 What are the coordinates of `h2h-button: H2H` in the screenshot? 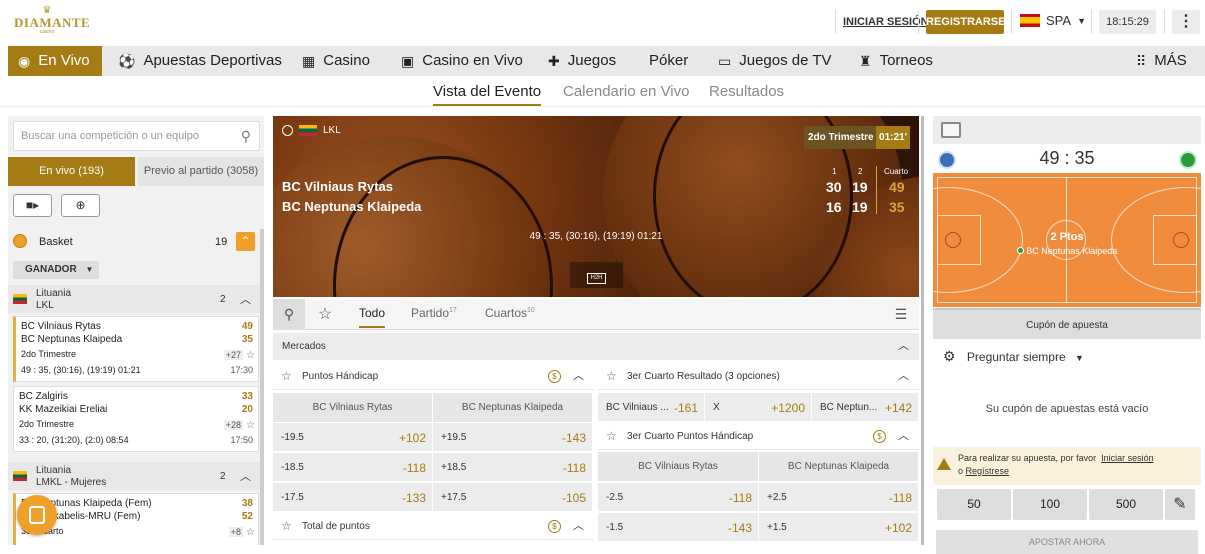 It's located at (596, 275).